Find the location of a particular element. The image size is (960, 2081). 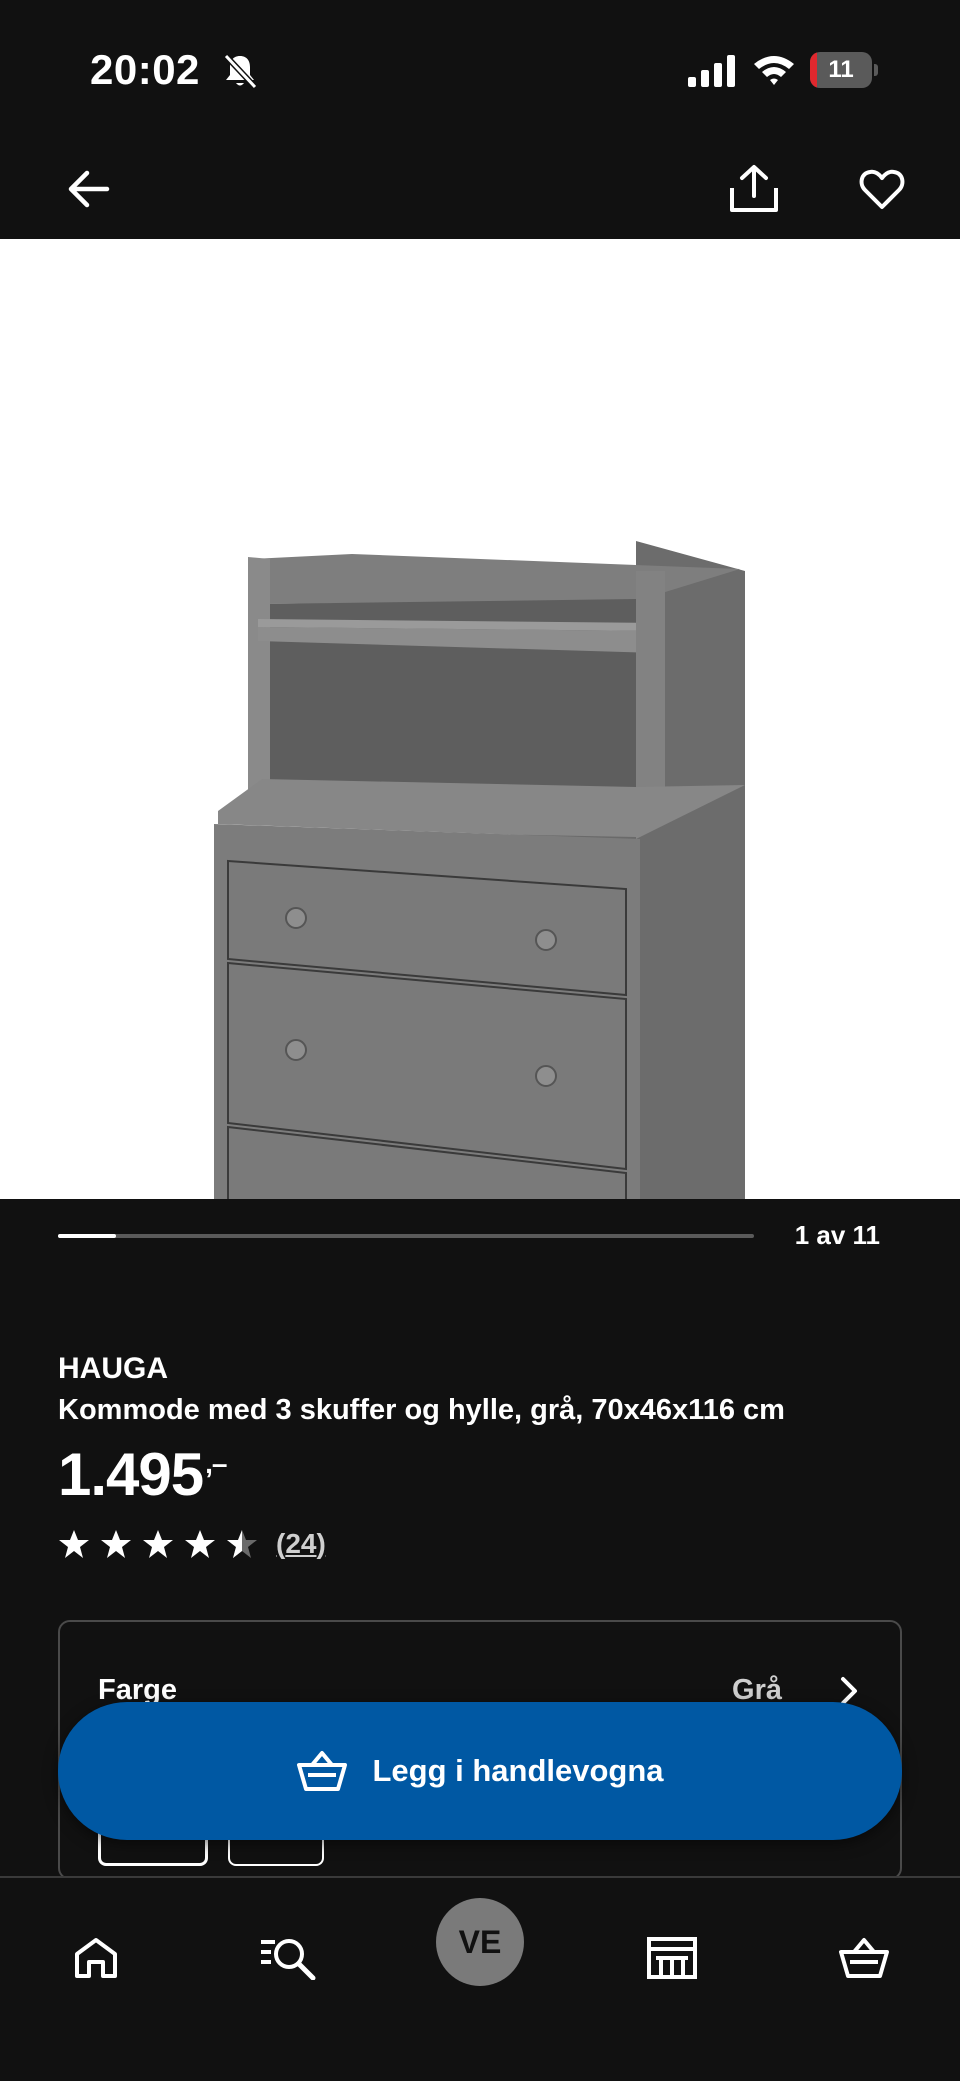

avatar: VE is located at coordinates (480, 1941).